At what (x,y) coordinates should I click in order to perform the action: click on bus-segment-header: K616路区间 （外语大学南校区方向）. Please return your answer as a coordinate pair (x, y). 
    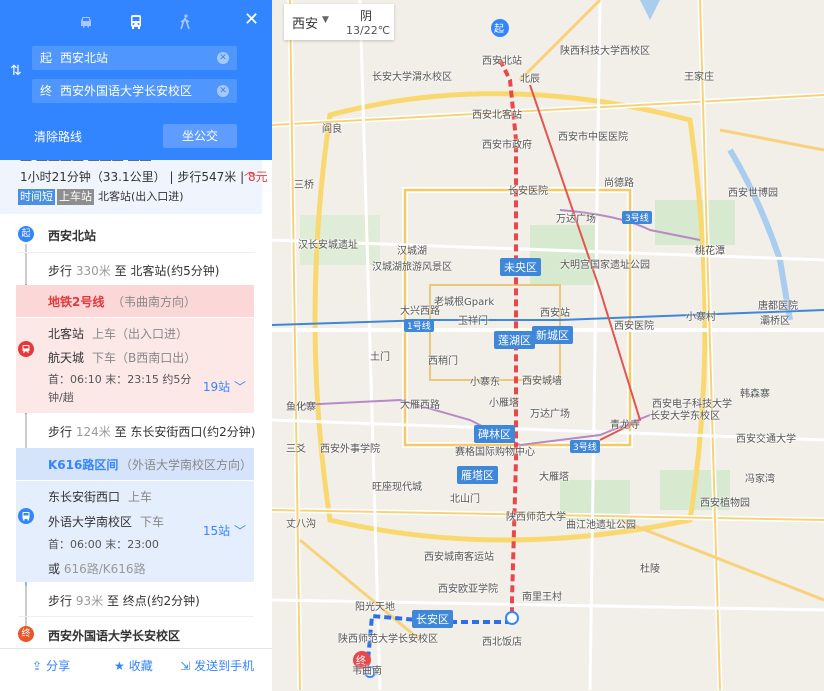
    Looking at the image, I should click on (135, 464).